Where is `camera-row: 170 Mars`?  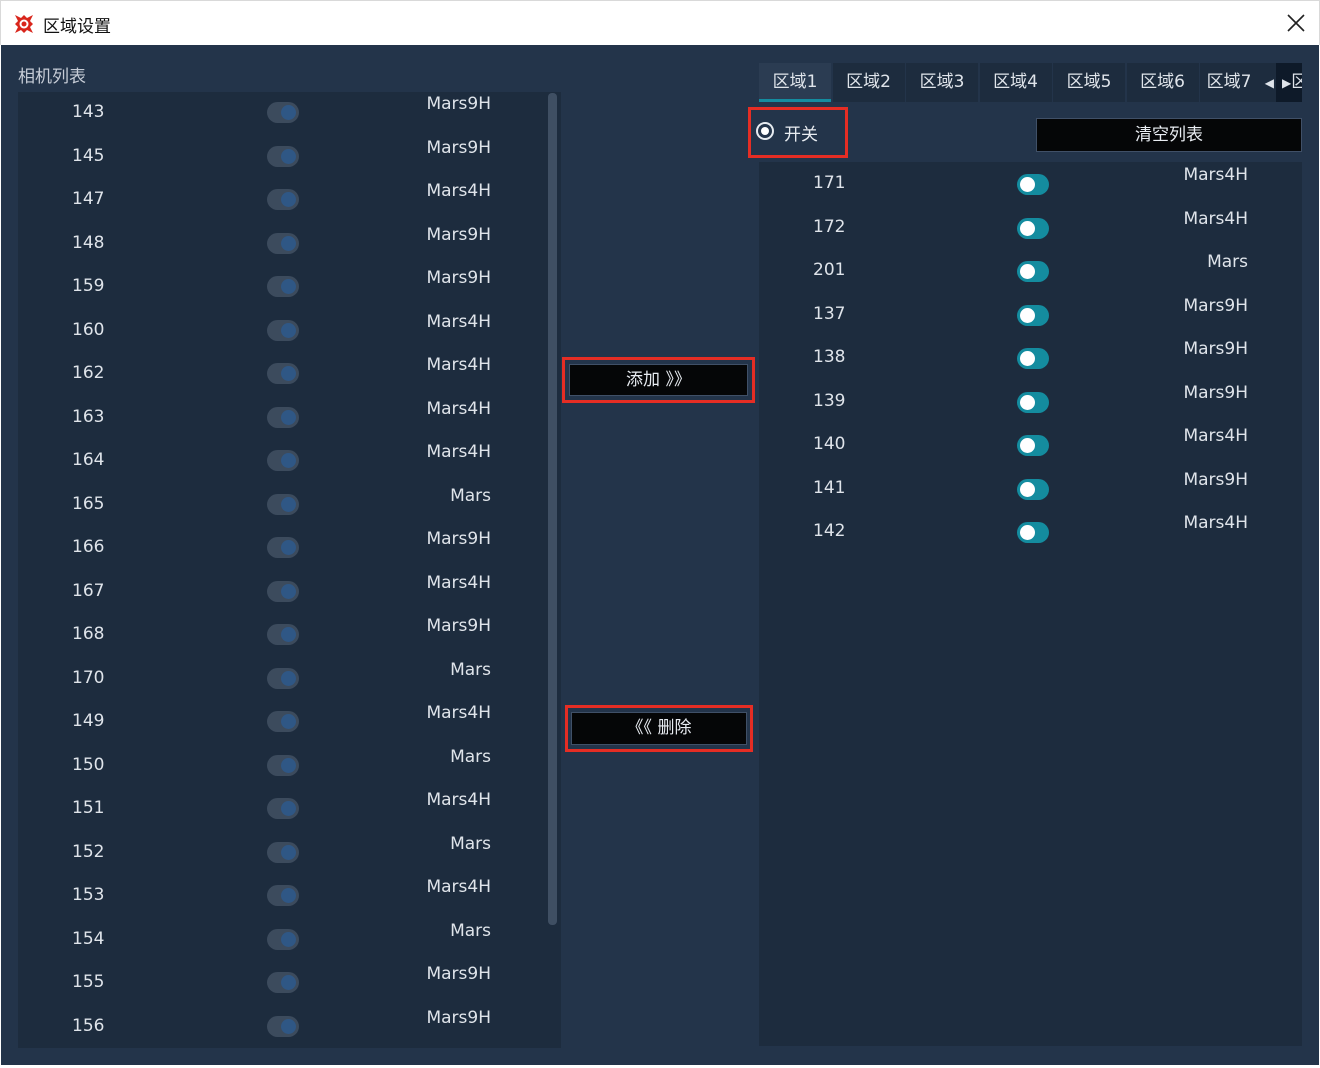
camera-row: 170 Mars is located at coordinates (283, 679).